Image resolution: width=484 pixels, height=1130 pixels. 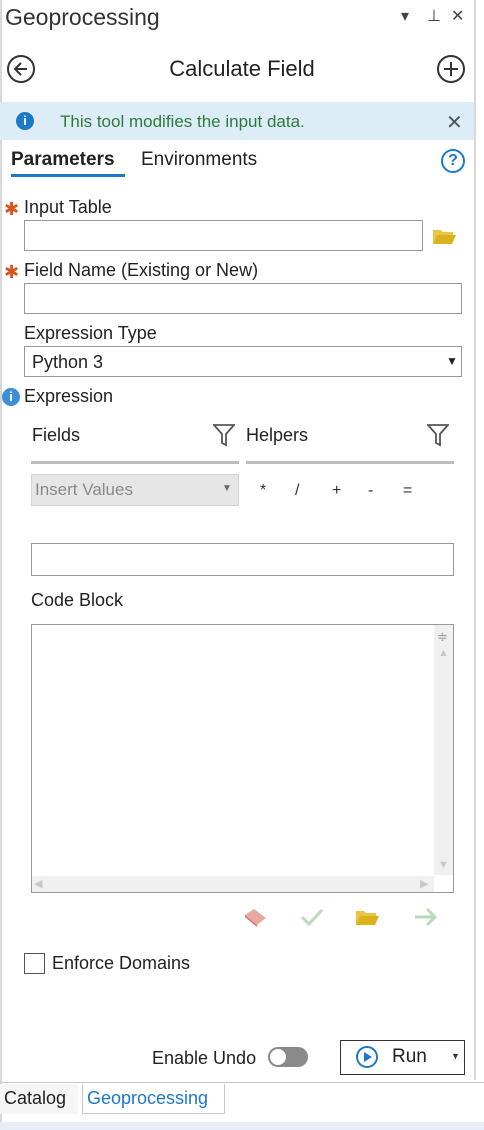 I want to click on field-name-label: Field Name (Existing or New), so click(x=141, y=270).